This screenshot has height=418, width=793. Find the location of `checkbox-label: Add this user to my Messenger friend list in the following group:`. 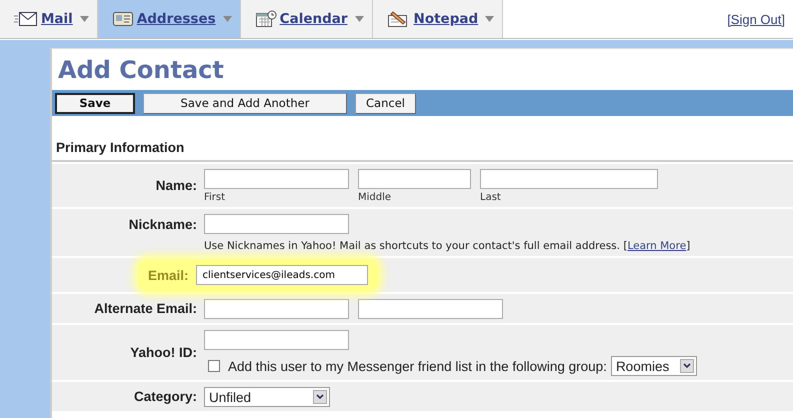

checkbox-label: Add this user to my Messenger friend list in the following group: is located at coordinates (417, 366).